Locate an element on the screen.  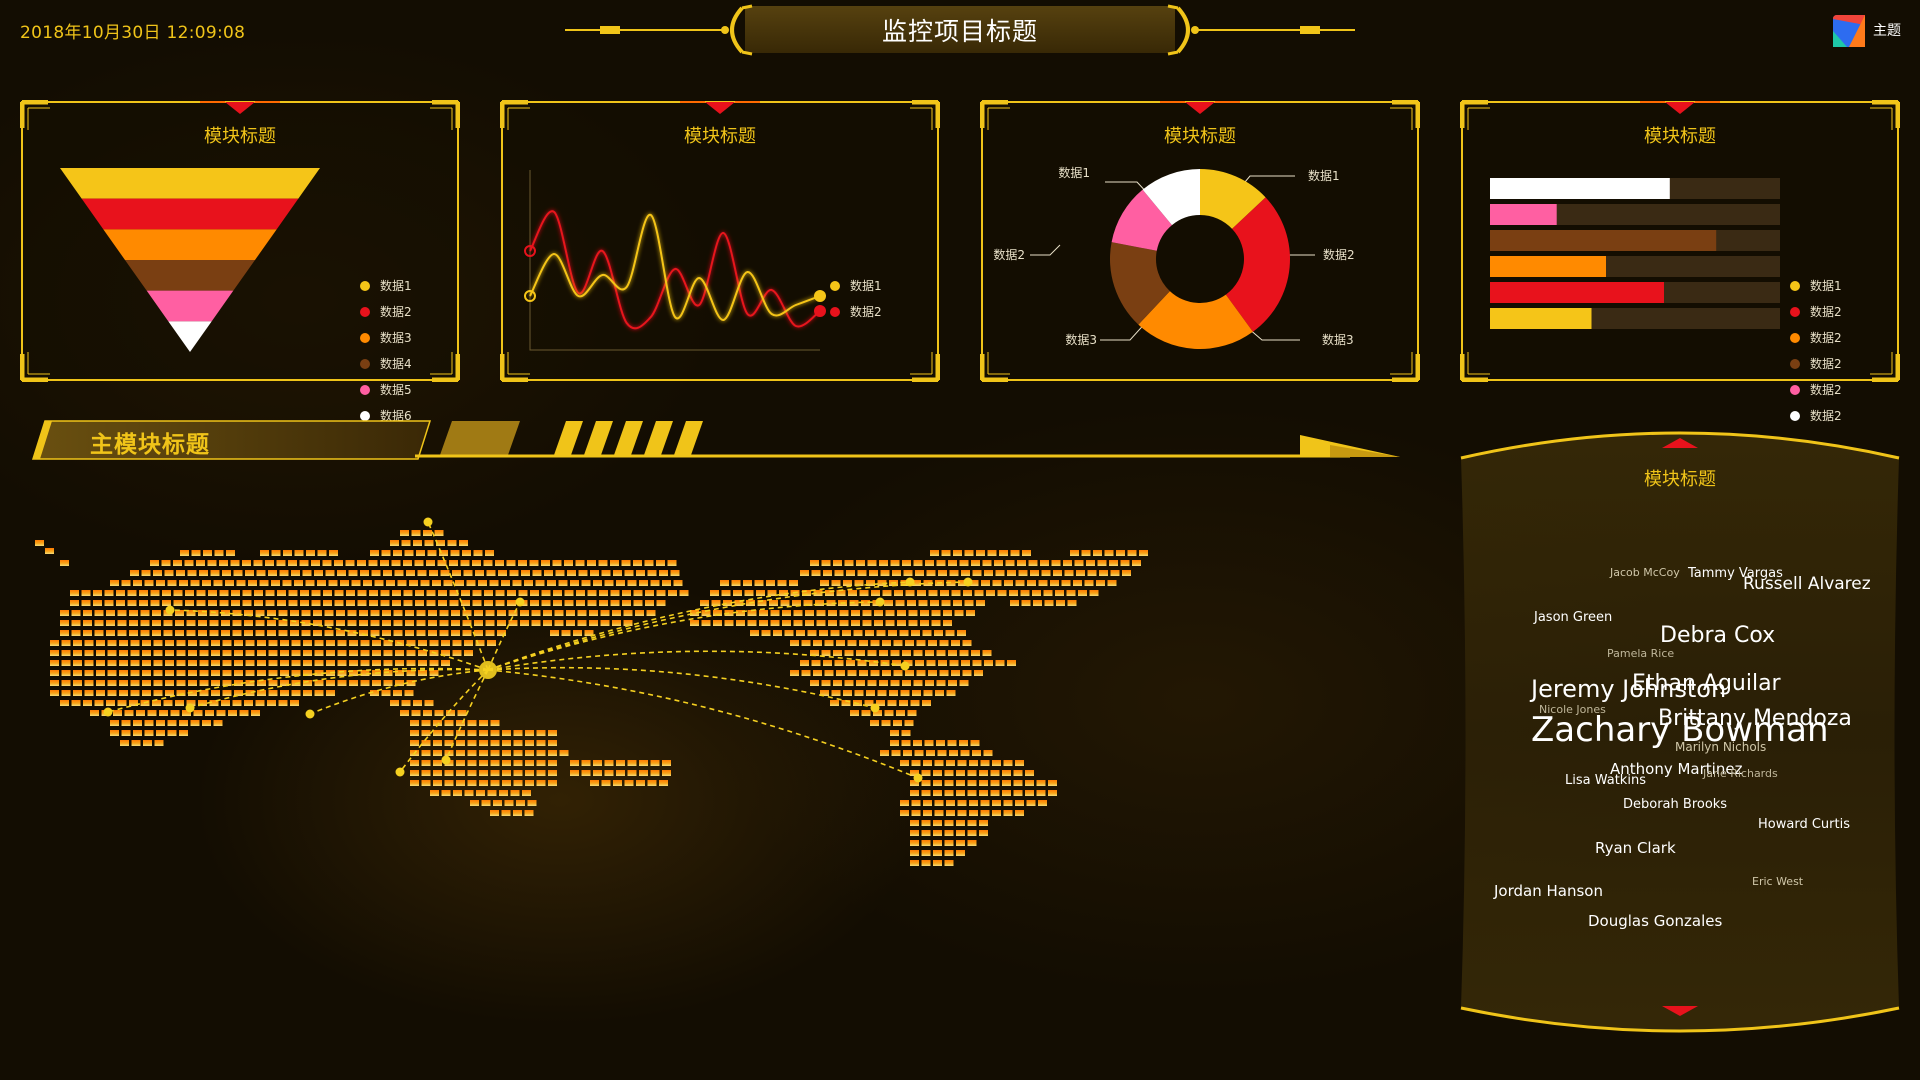
word-cloud-name: Ethan Aguilar is located at coordinates (1706, 683).